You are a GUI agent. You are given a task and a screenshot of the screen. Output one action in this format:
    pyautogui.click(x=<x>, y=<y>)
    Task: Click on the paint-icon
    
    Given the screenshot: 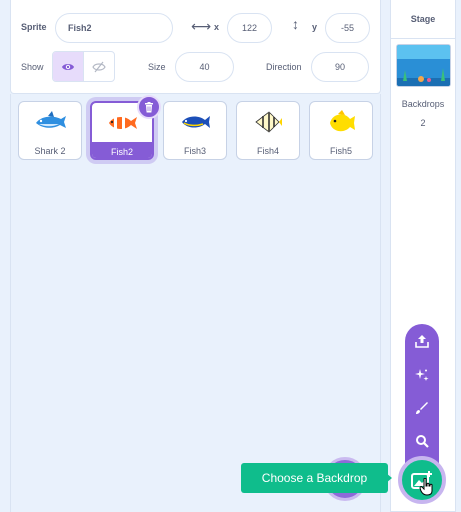 What is the action you would take?
    pyautogui.click(x=422, y=408)
    